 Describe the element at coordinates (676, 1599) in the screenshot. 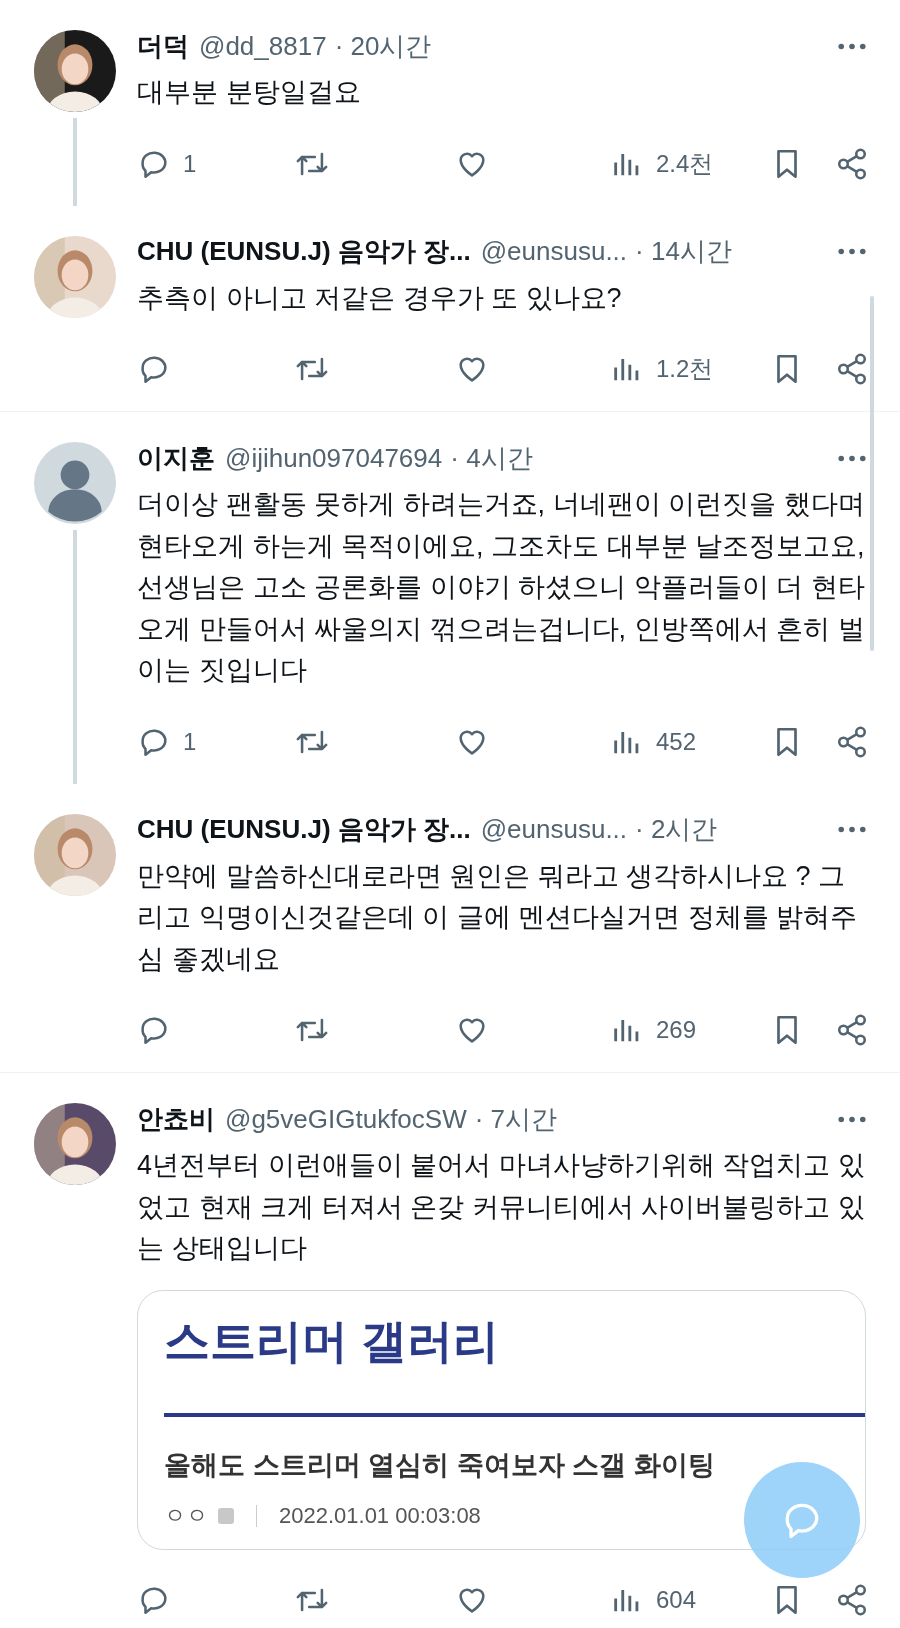

I see `view-count: 604` at that location.